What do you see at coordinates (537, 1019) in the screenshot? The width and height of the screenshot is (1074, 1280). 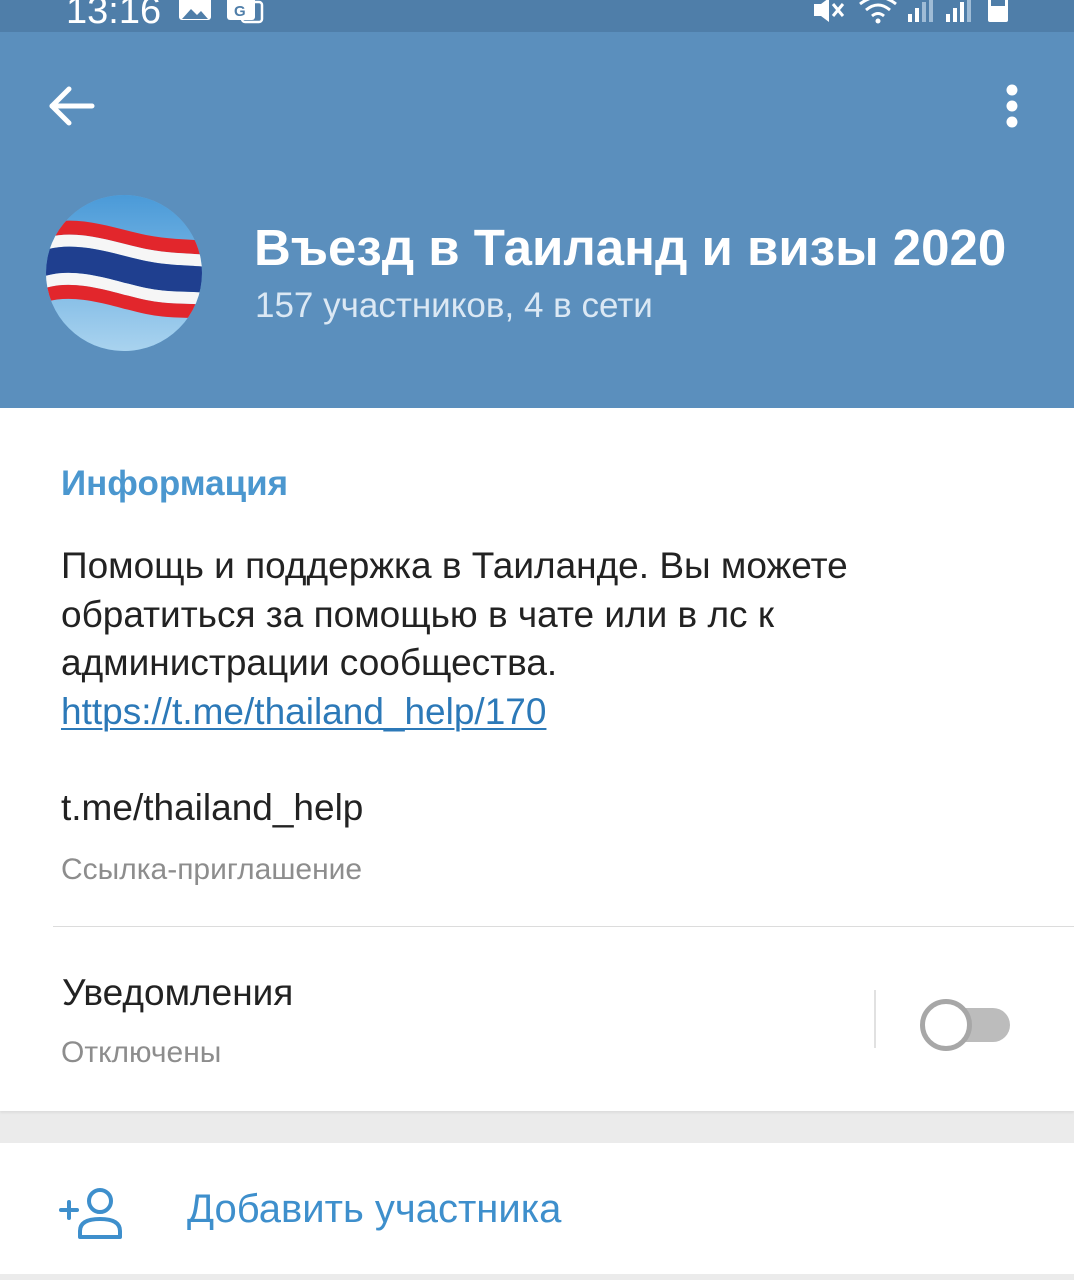 I see `notifications-row: Уведомления Отключены` at bounding box center [537, 1019].